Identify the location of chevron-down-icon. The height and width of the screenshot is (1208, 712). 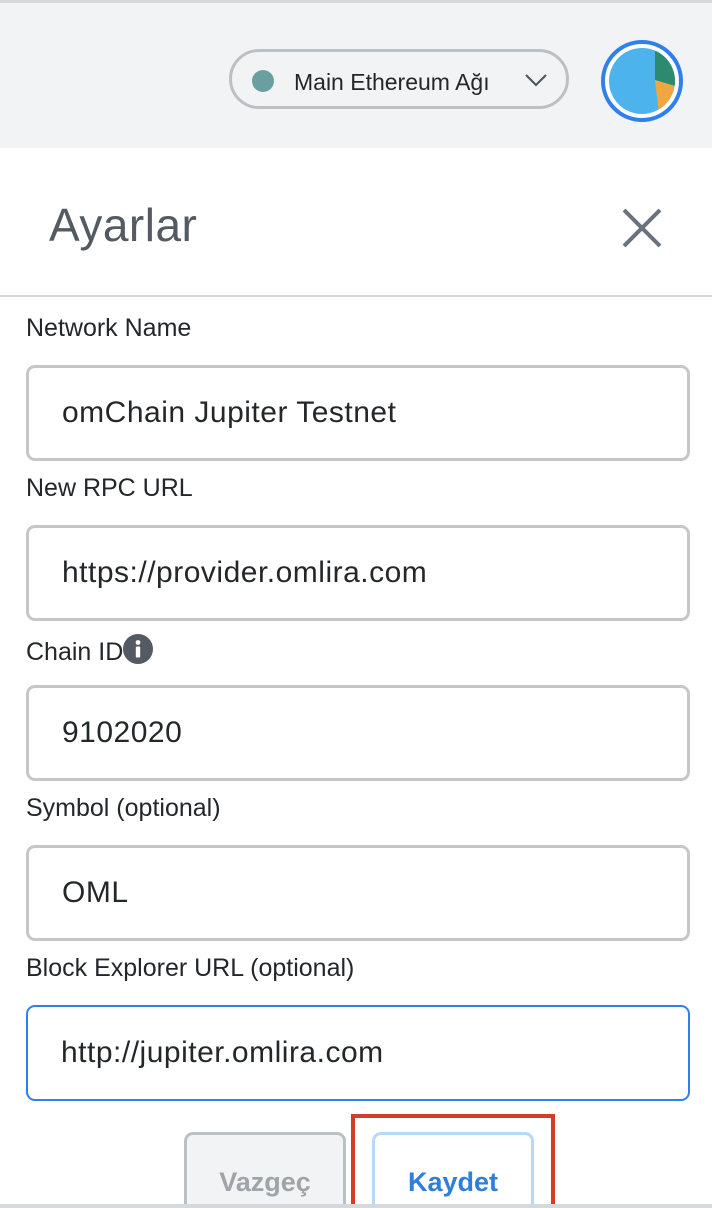
(536, 80).